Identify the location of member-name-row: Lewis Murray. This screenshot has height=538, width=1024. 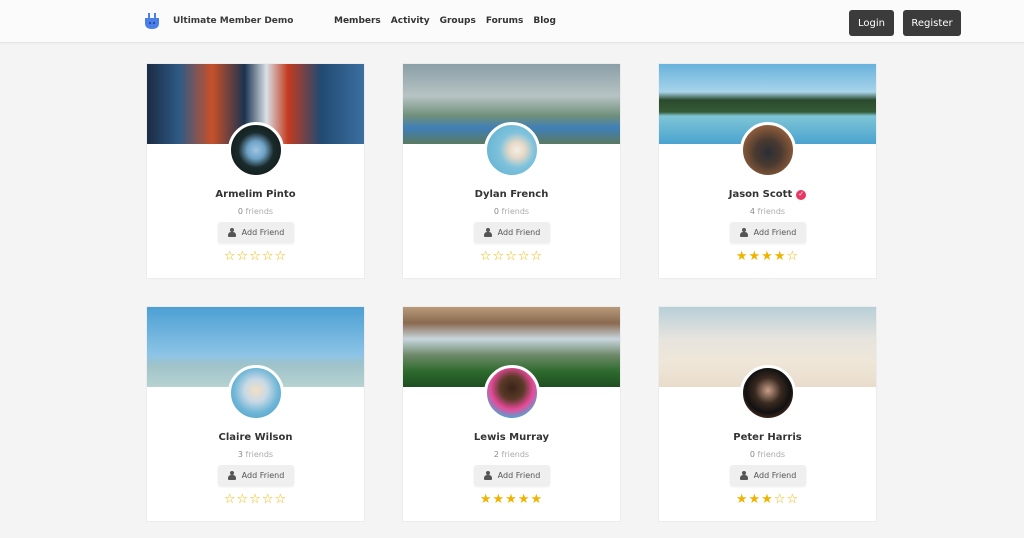
(511, 437).